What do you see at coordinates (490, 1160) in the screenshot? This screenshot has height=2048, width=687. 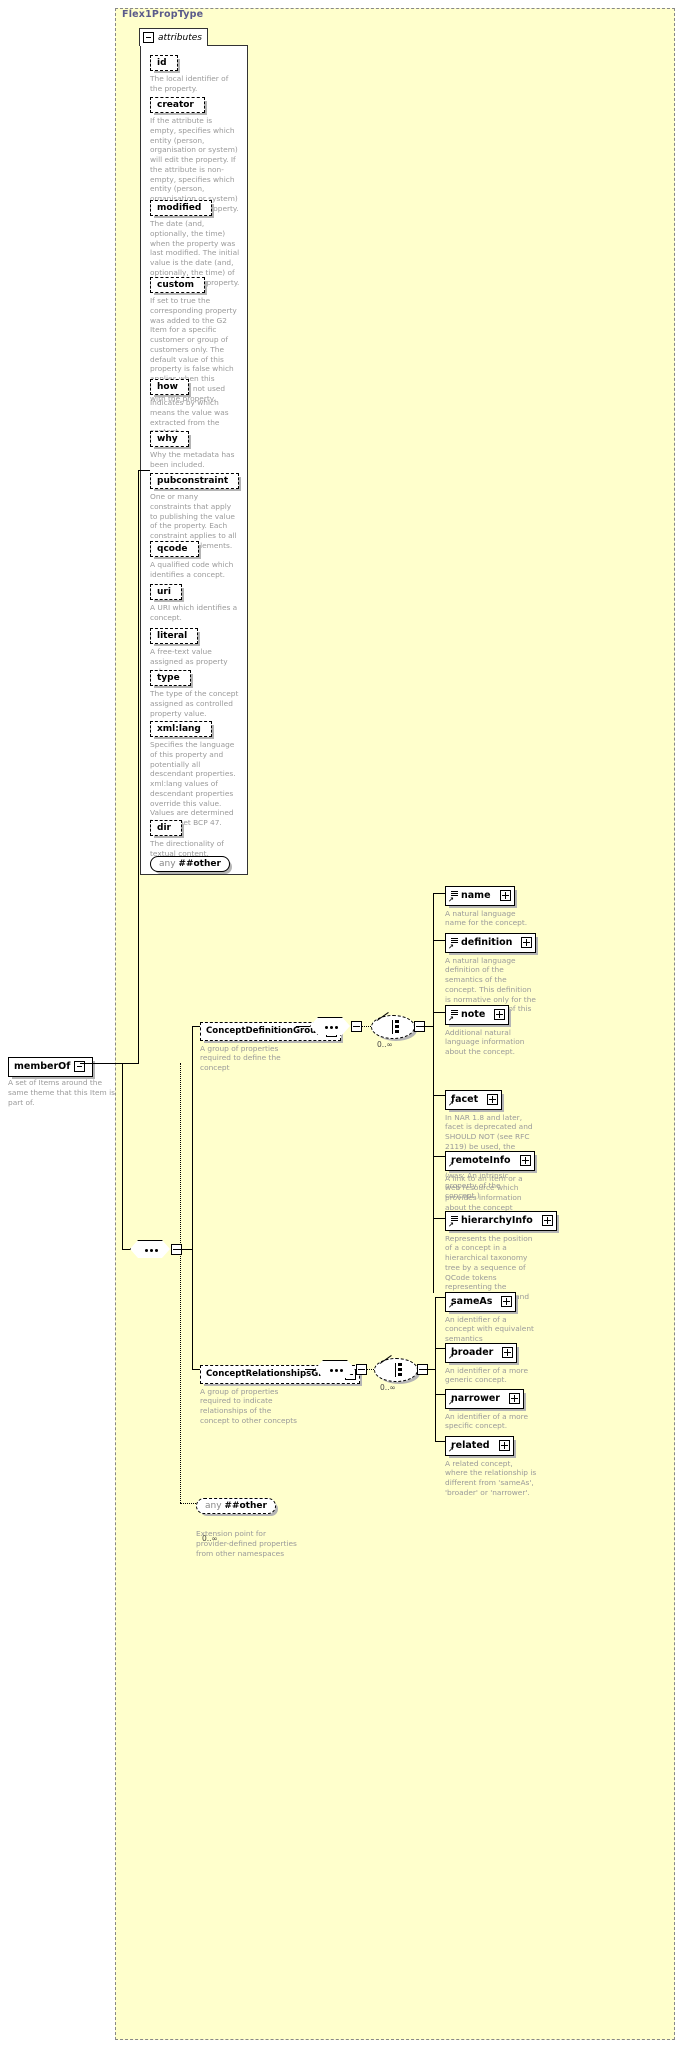 I see `element-box: remoteInfo ↗` at bounding box center [490, 1160].